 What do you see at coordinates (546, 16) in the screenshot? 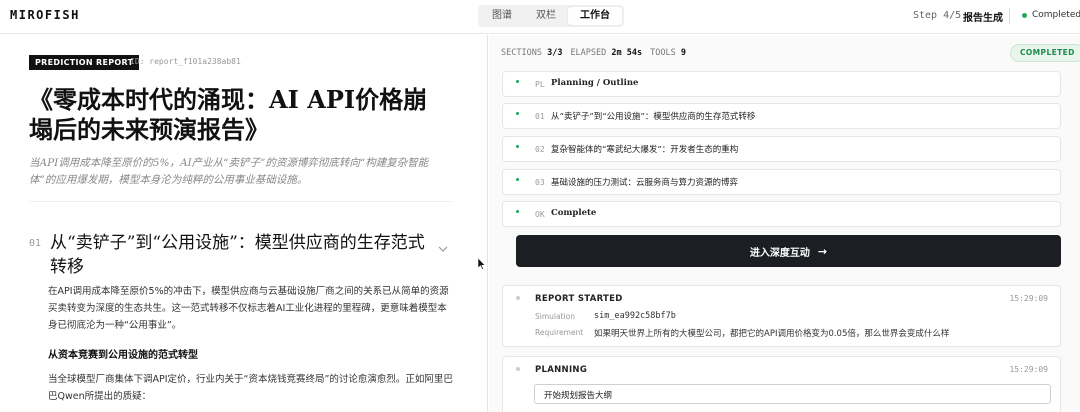
I see `tab-split: 双栏` at bounding box center [546, 16].